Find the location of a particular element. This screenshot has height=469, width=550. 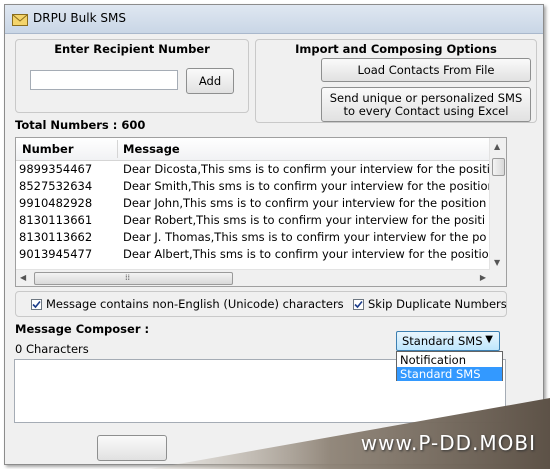

sms-type-select: Standard SMS ▼ is located at coordinates (448, 341).